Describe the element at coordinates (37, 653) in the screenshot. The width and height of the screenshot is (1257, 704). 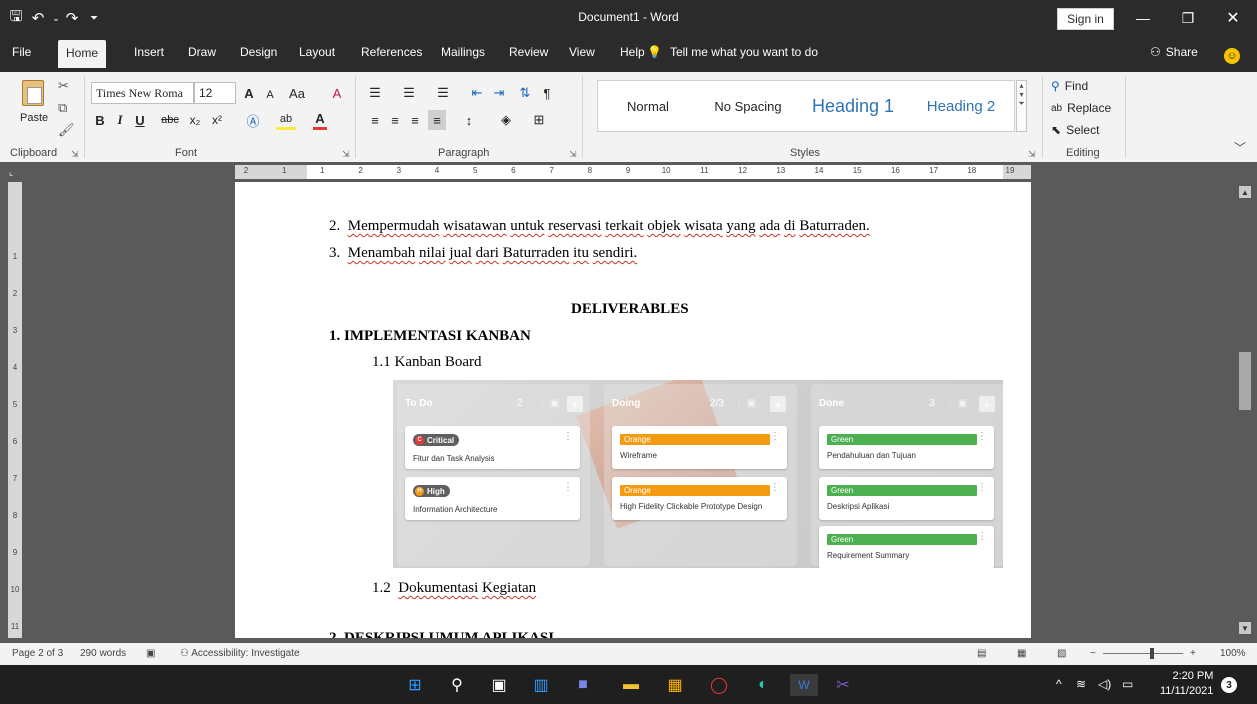
I see `page-indicator: Page 2 of 3` at that location.